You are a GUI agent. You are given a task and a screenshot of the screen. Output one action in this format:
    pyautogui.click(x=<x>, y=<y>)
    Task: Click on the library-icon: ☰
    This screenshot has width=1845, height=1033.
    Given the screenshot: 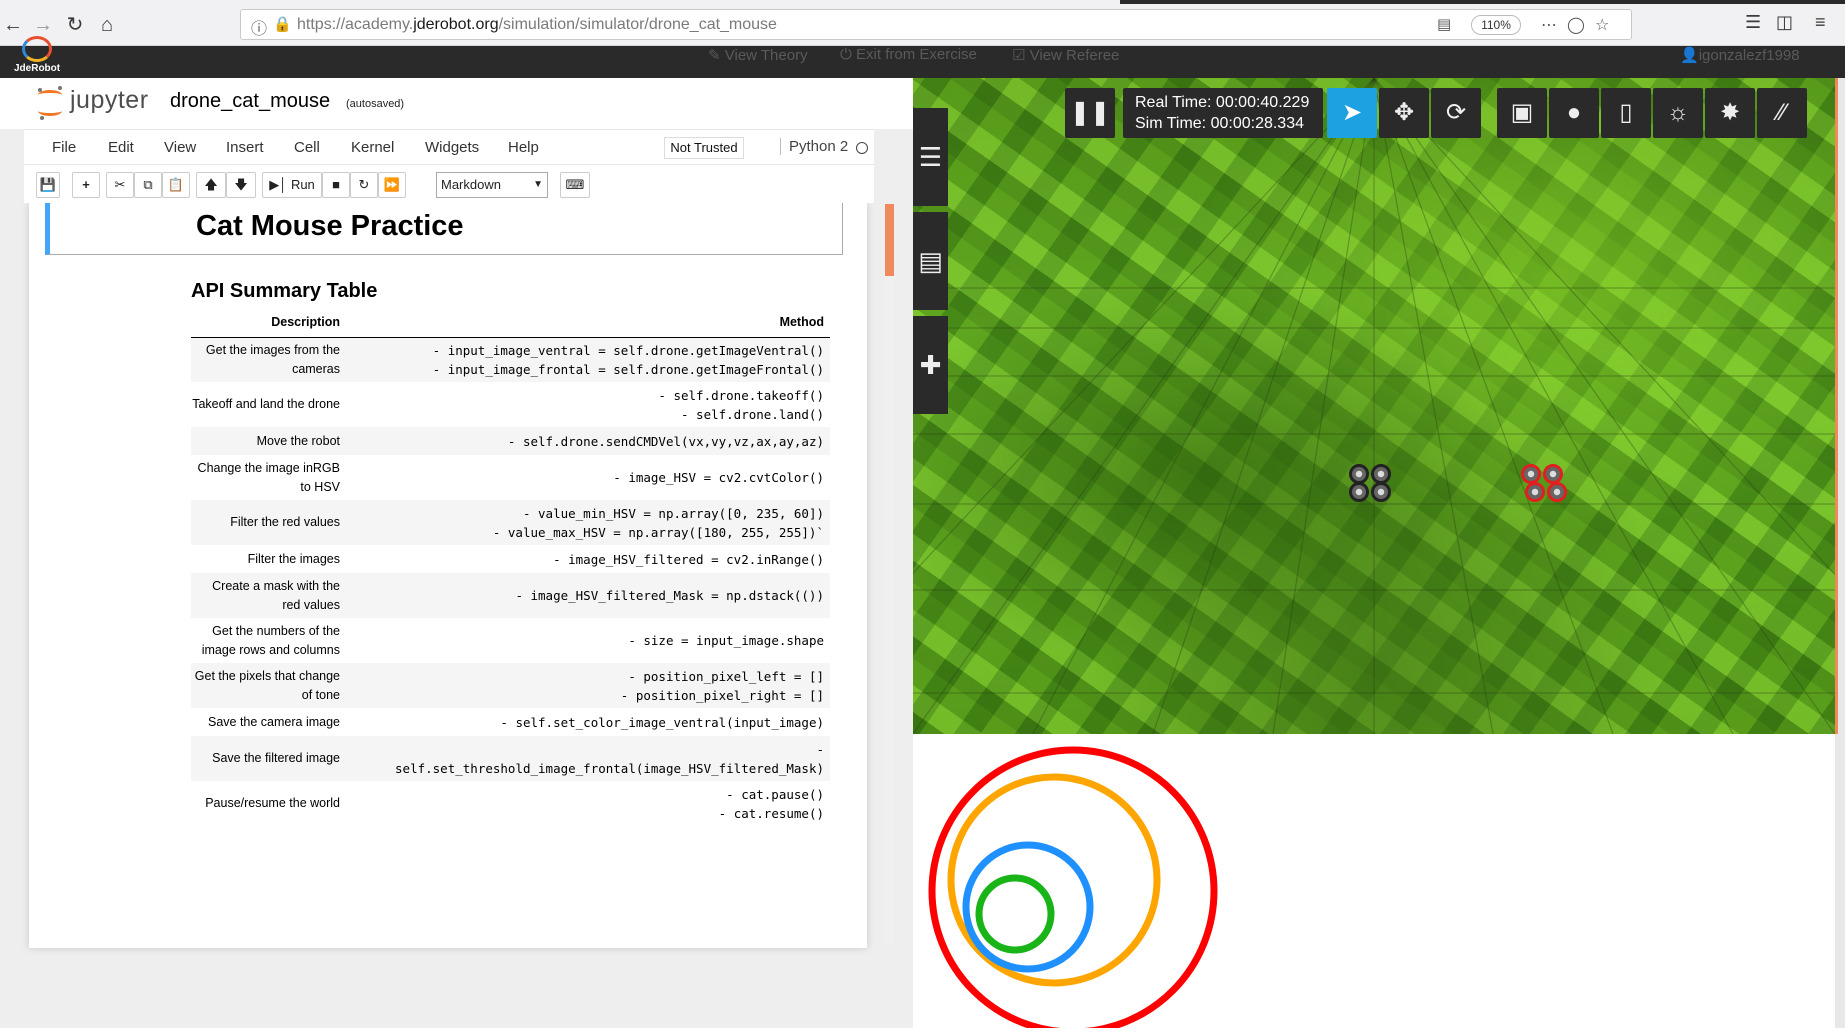 What is the action you would take?
    pyautogui.click(x=1753, y=22)
    